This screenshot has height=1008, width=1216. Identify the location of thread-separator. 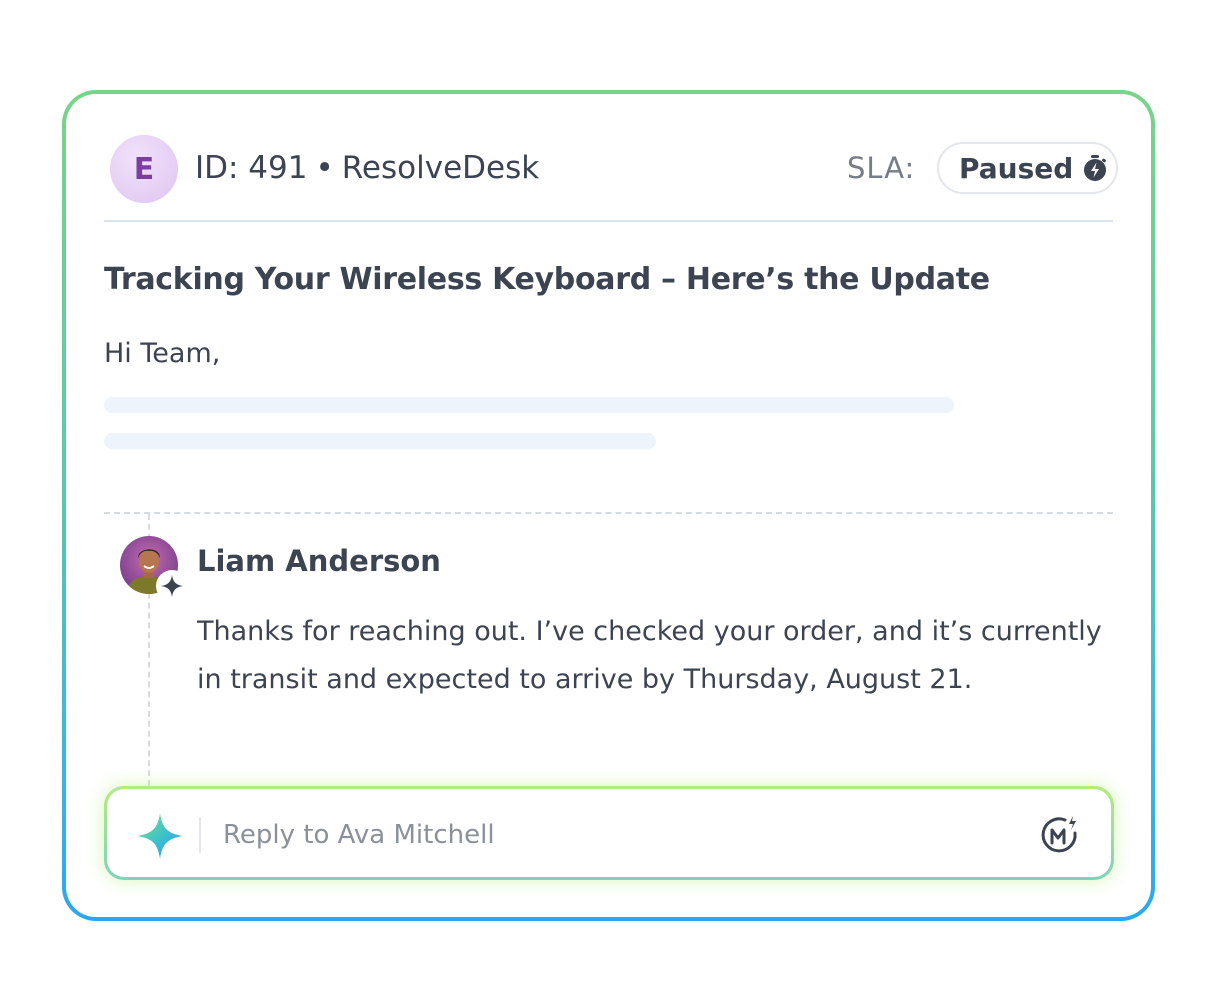
(608, 513).